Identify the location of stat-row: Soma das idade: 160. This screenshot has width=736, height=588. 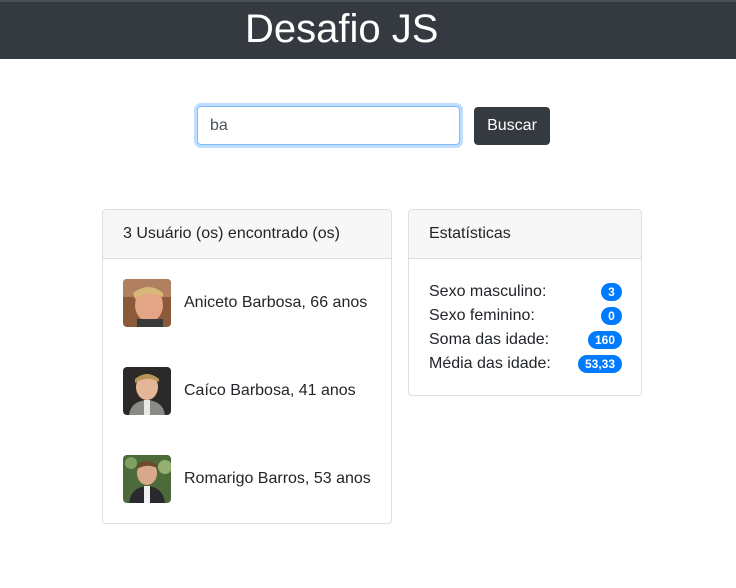
(525, 340).